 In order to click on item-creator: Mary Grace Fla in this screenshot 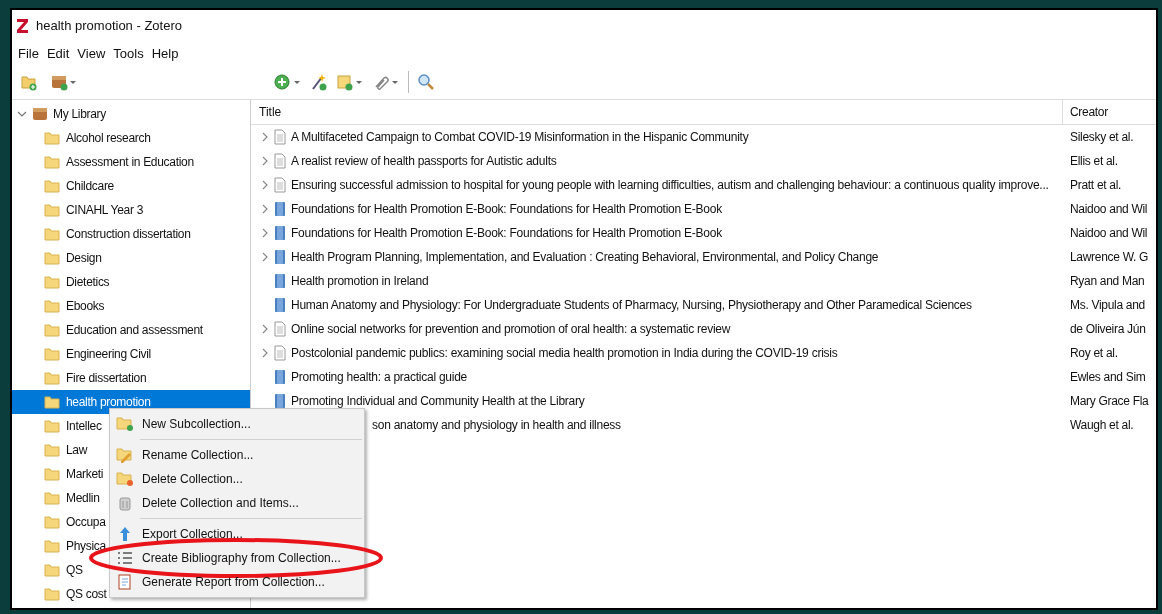, I will do `click(1109, 401)`.